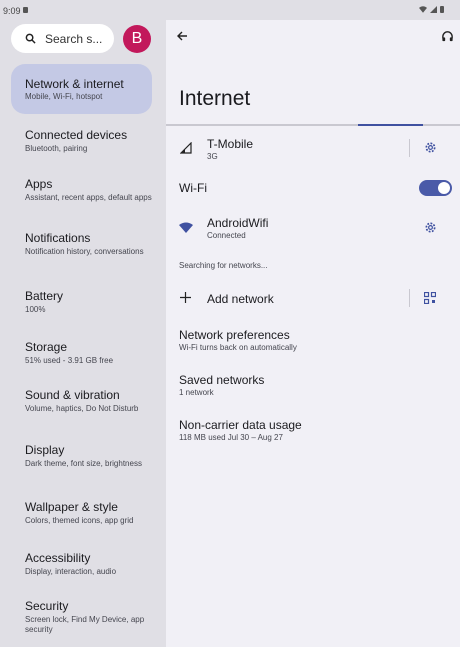  I want to click on wifi-toggle, so click(435, 188).